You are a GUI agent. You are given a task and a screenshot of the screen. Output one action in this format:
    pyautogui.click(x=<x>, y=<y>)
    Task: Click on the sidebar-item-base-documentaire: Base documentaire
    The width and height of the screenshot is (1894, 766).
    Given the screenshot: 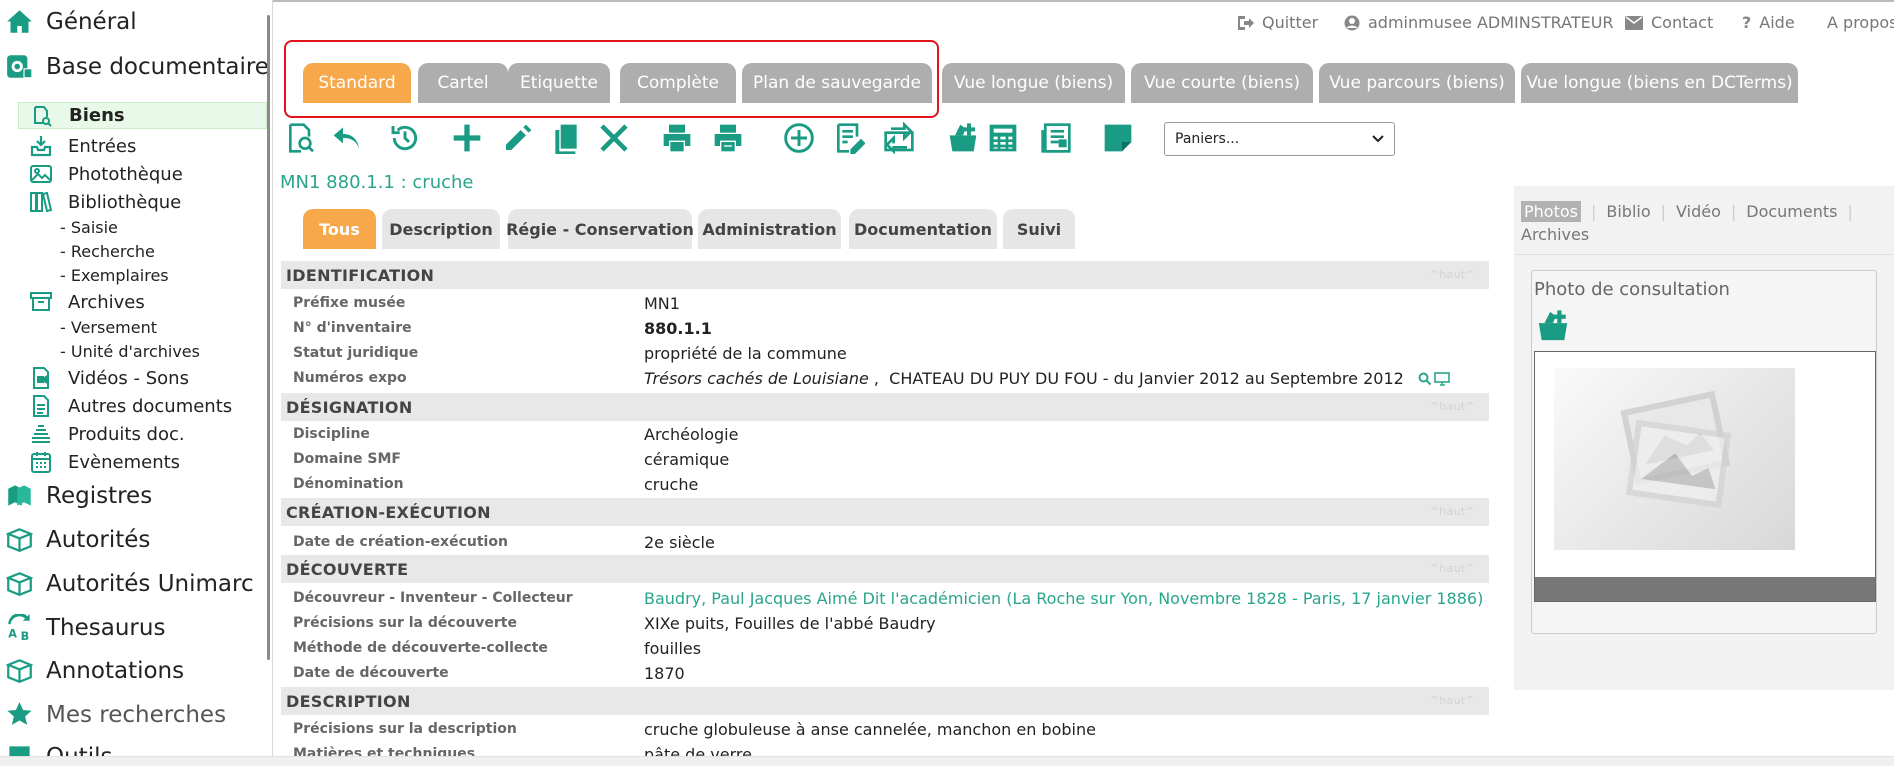 What is the action you would take?
    pyautogui.click(x=137, y=66)
    